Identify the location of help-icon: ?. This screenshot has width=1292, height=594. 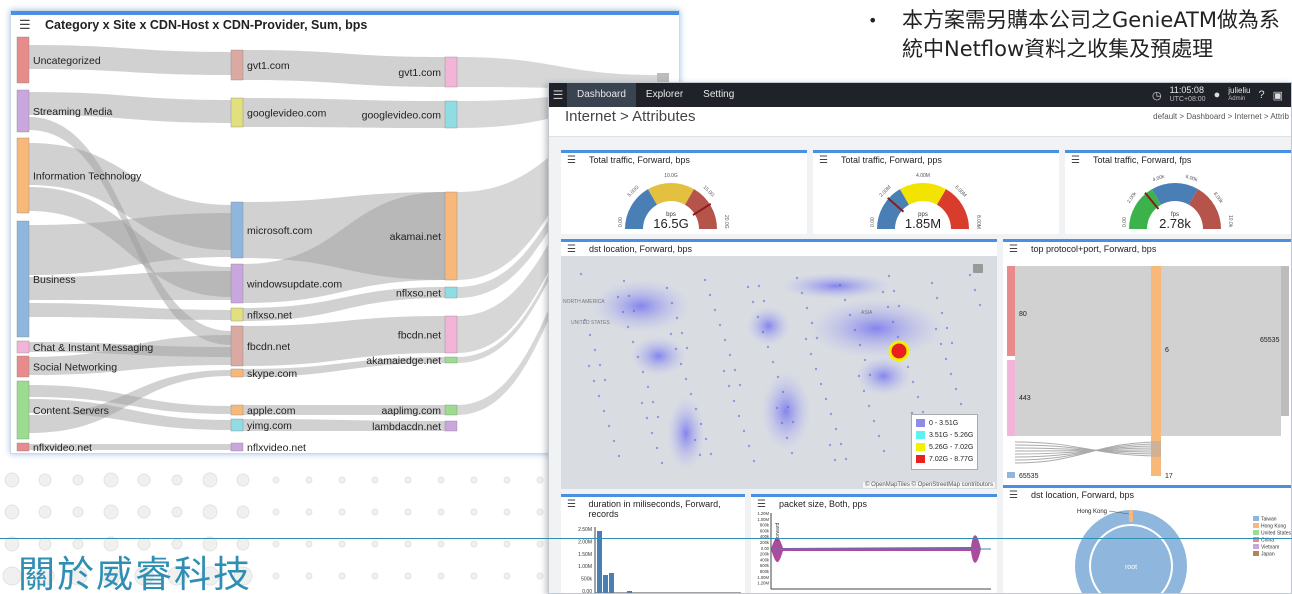
(1261, 95).